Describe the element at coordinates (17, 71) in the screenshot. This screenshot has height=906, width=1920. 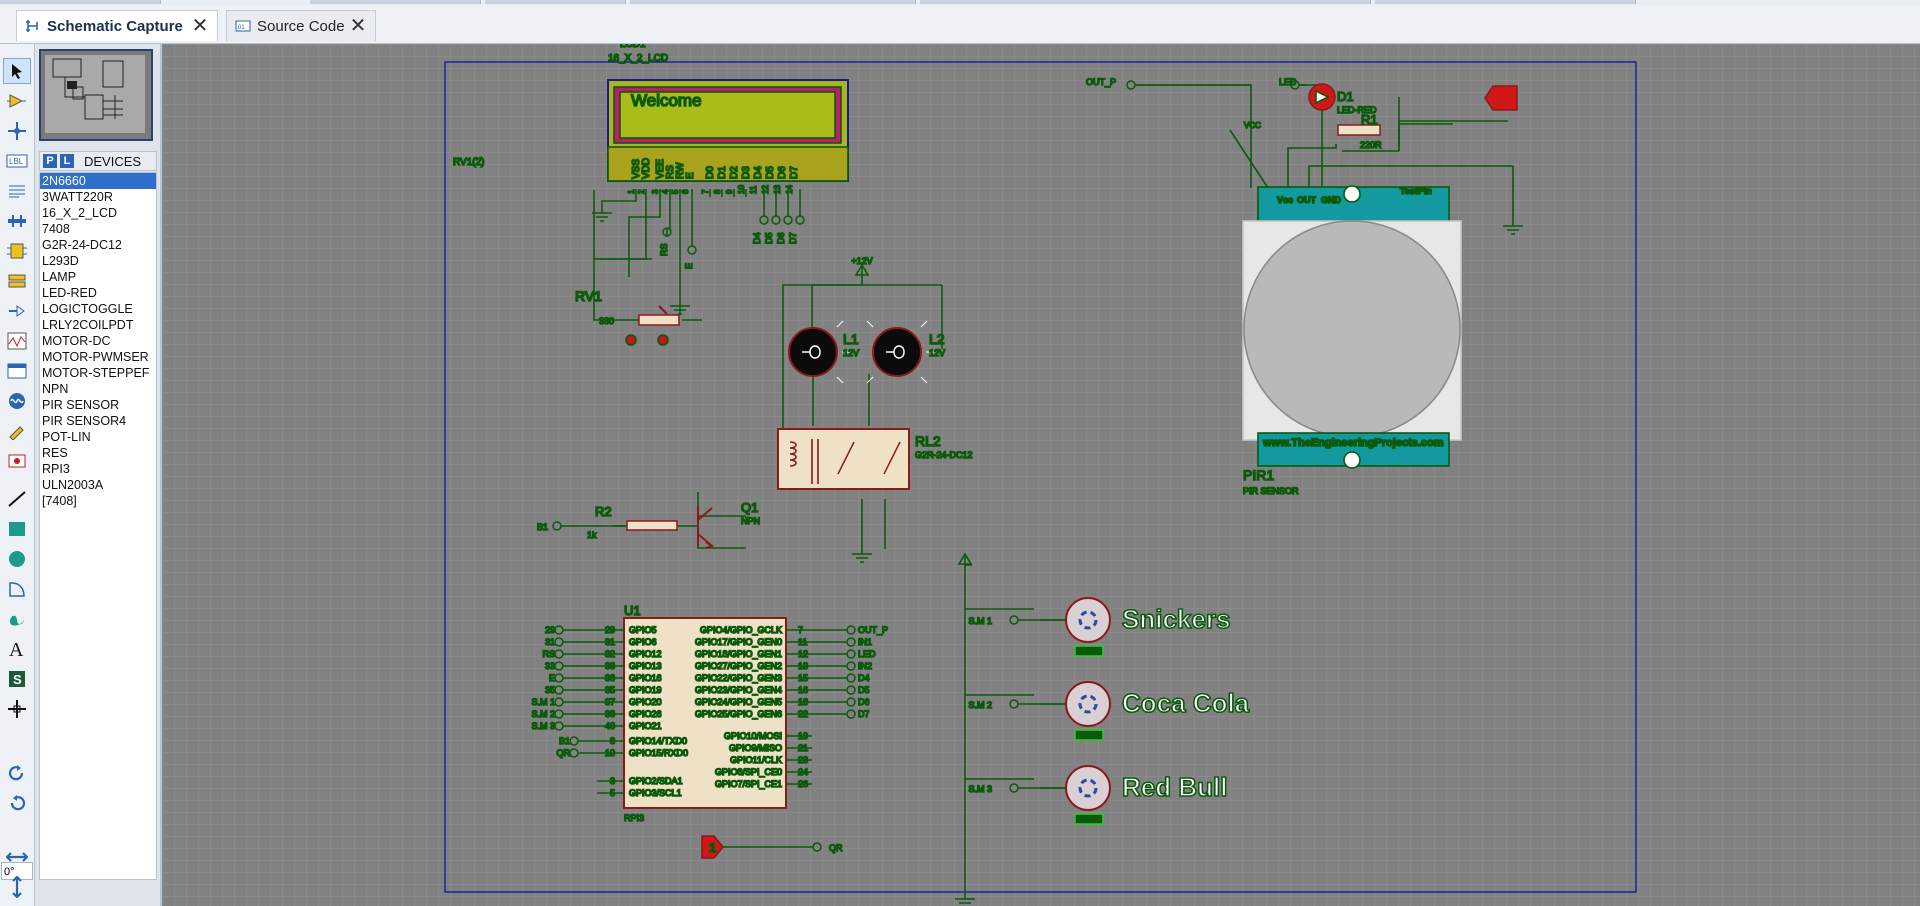
I see `selection-icon` at that location.